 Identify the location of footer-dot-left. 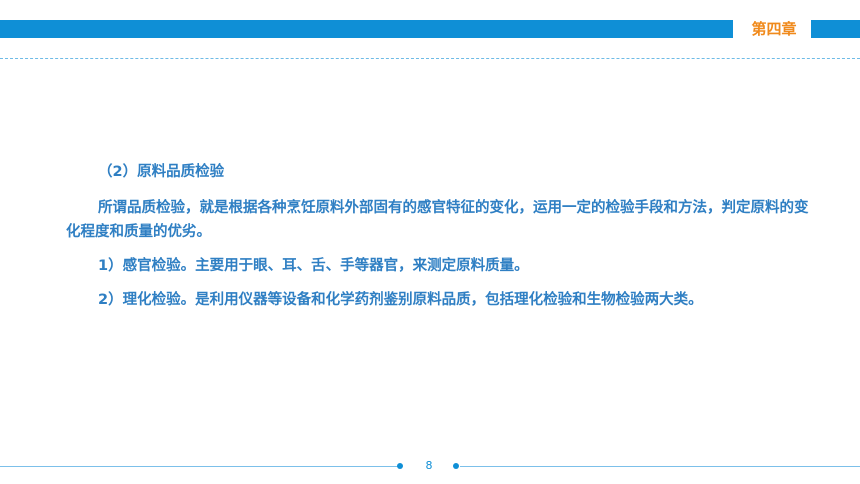
(400, 466).